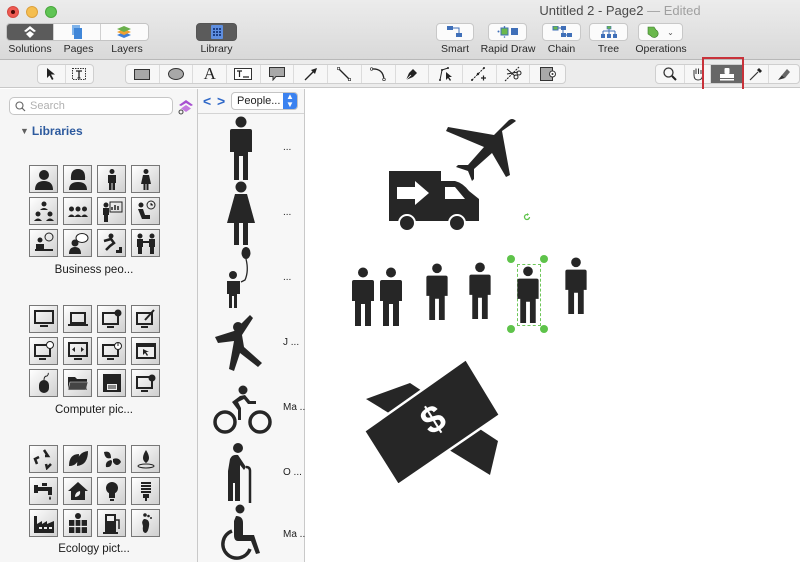  Describe the element at coordinates (434, 421) in the screenshot. I see `money-shape: $` at that location.